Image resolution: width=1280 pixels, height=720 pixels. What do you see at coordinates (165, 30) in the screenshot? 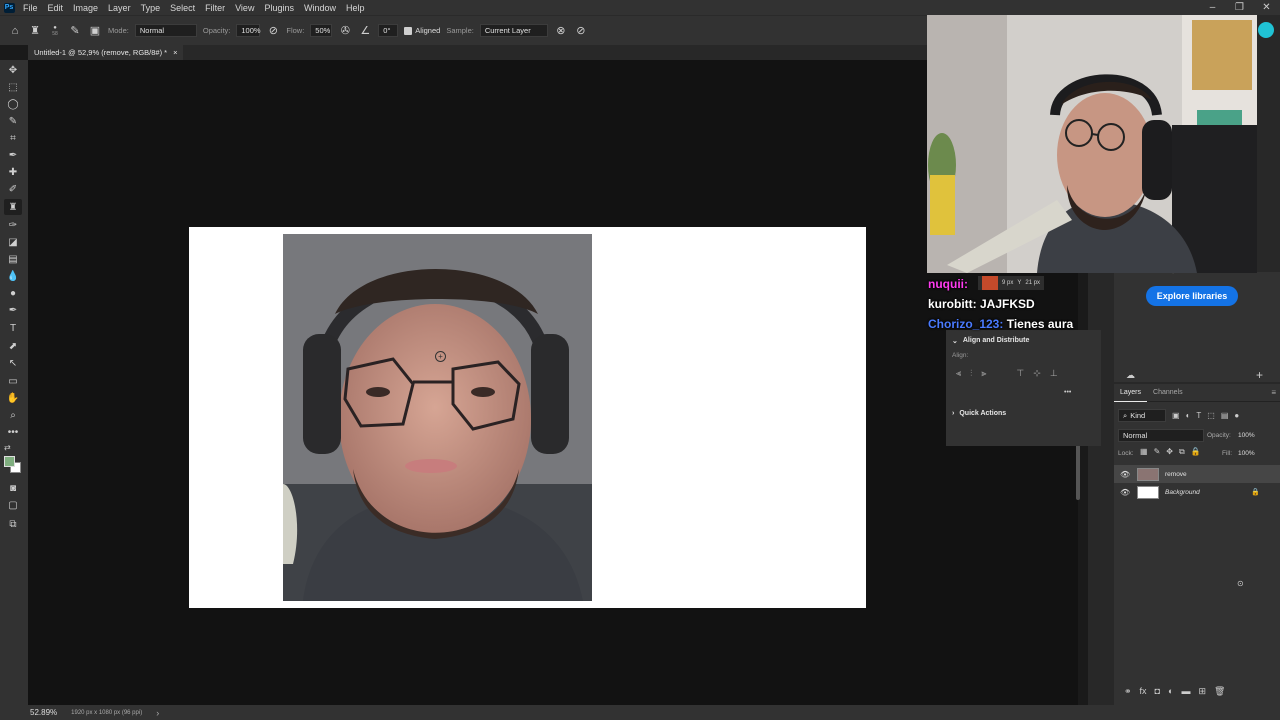
I see `mode-select: Normal` at bounding box center [165, 30].